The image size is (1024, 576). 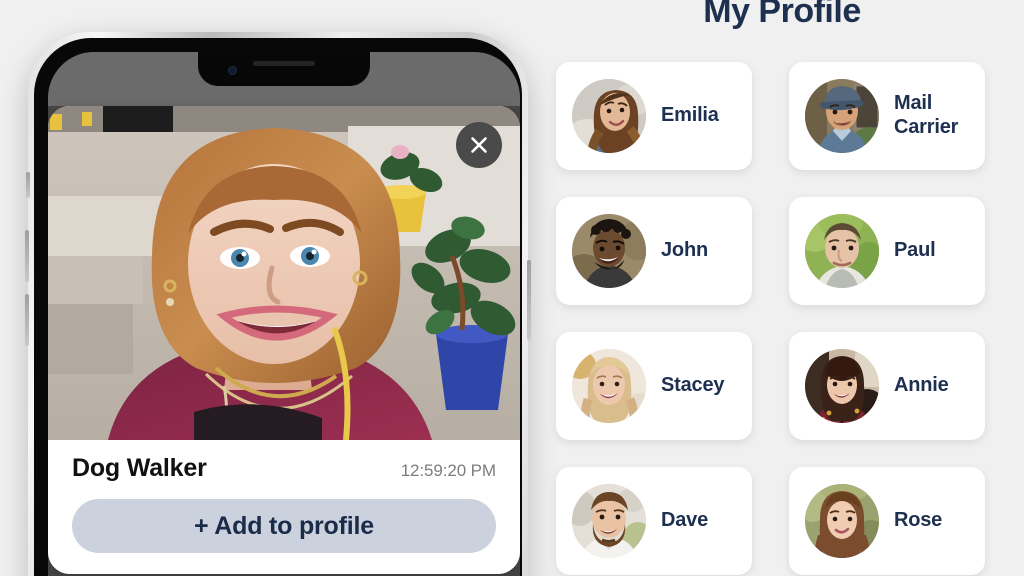 I want to click on avatar-rose, so click(x=842, y=521).